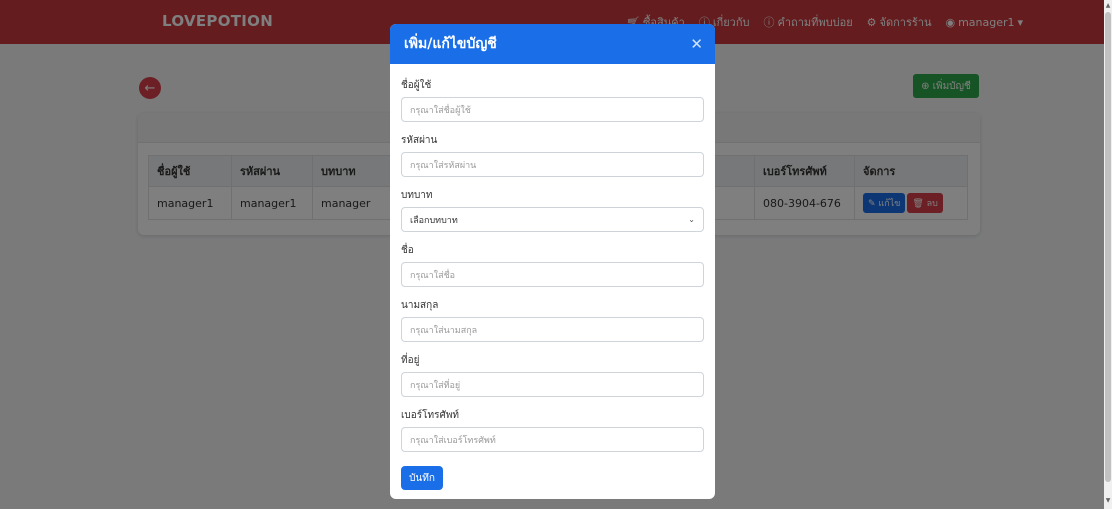 The image size is (1112, 509). What do you see at coordinates (552, 384) in the screenshot?
I see `address-input: กรุณาใส่ที่อยู่` at bounding box center [552, 384].